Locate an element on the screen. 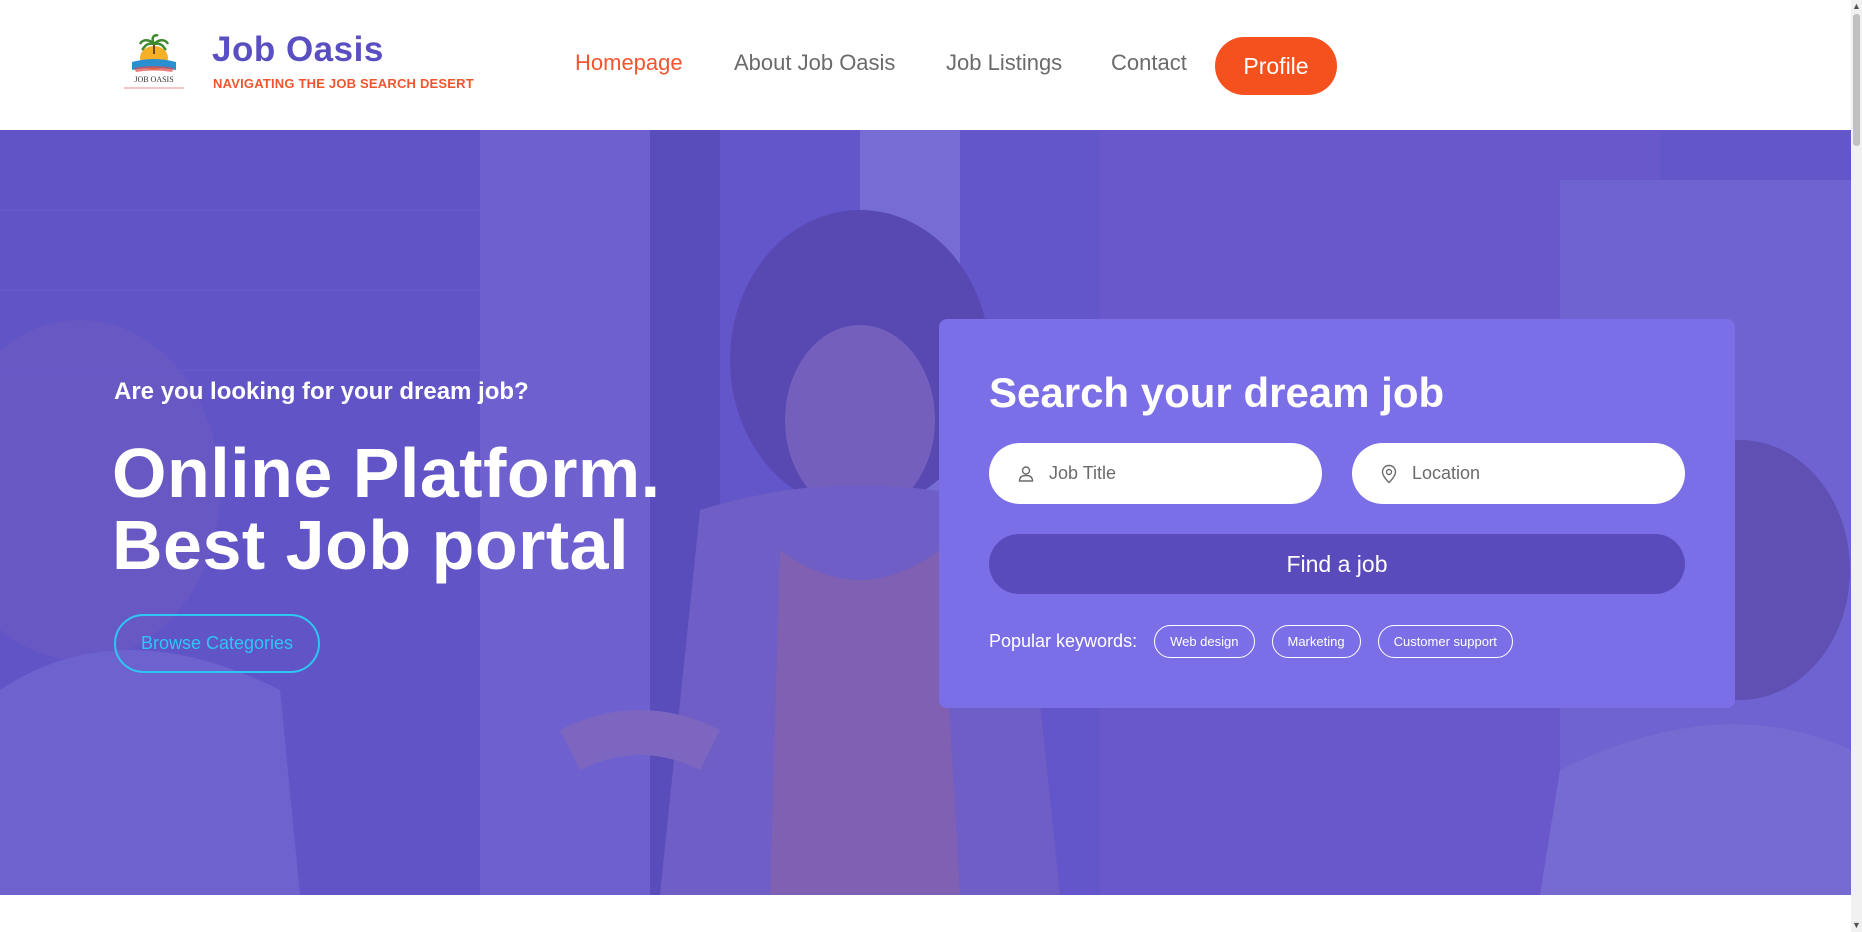 The height and width of the screenshot is (932, 1862). location-input is located at coordinates (1537, 473).